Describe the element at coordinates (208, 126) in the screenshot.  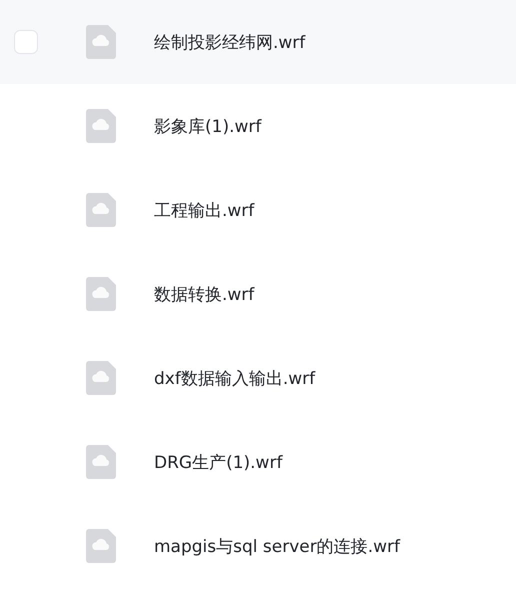
I see `file-name: 影象库(1).wrf` at that location.